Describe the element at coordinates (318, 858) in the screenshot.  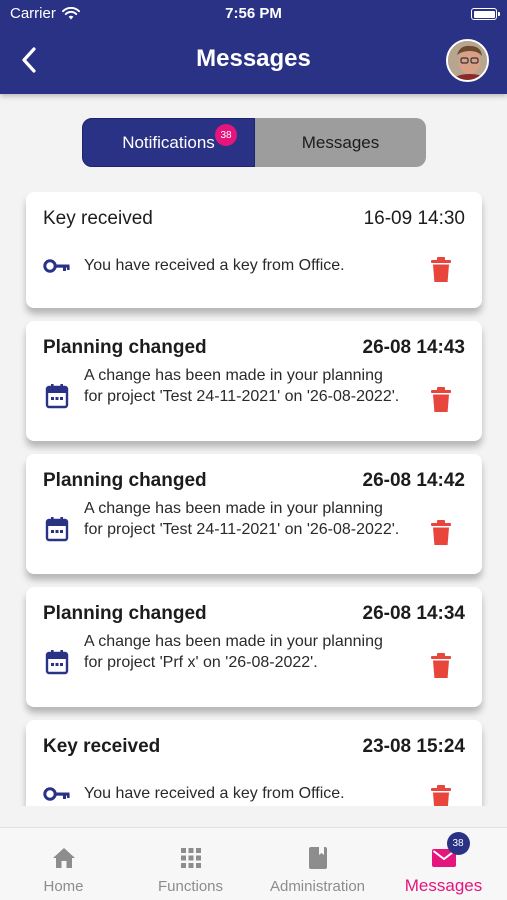
I see `book-icon` at that location.